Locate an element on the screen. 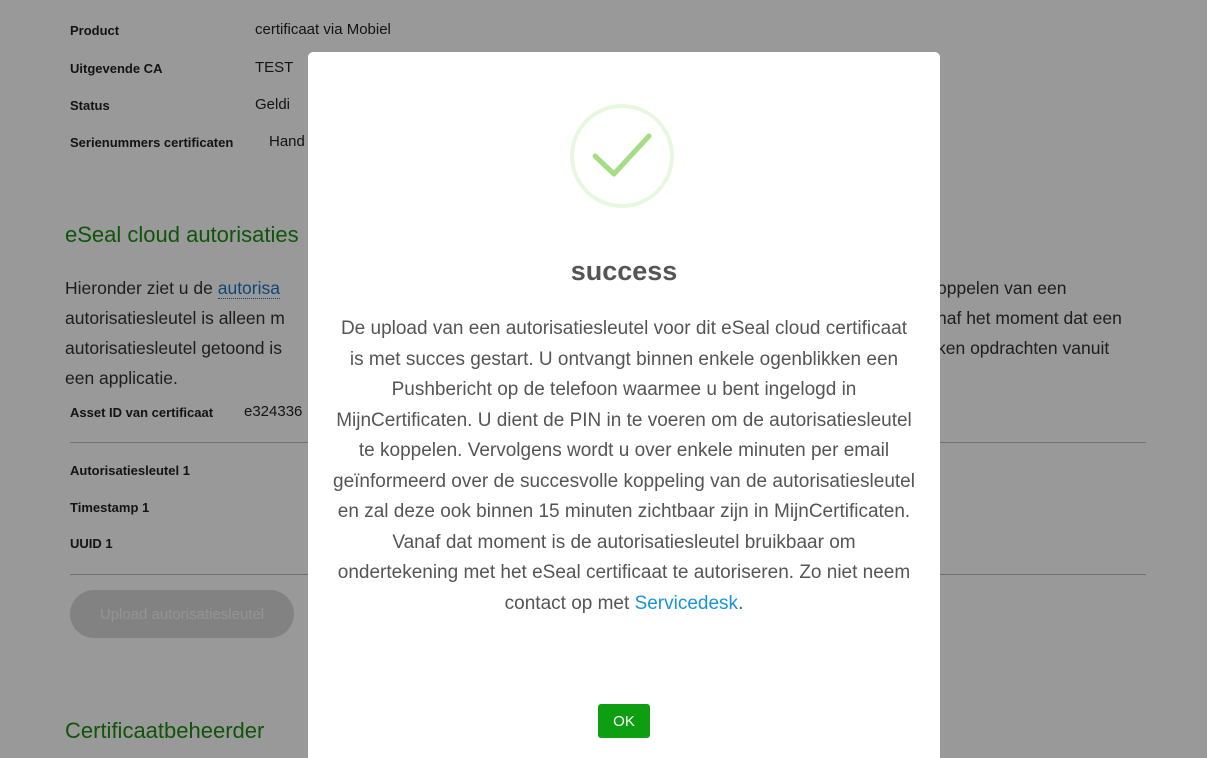 The height and width of the screenshot is (758, 1207). dialog-title: success is located at coordinates (624, 271).